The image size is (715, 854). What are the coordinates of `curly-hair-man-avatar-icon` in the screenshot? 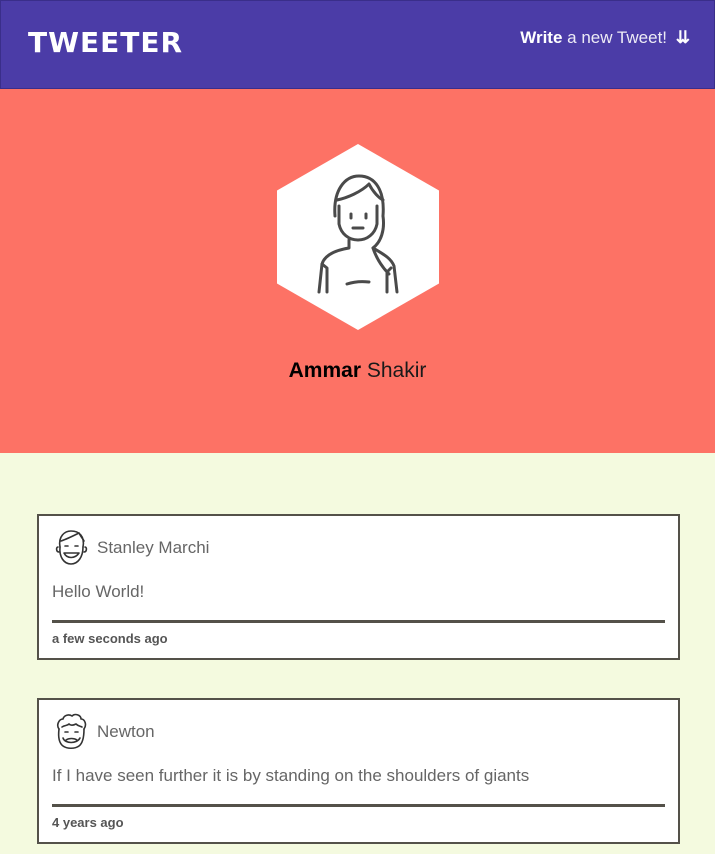 It's located at (71, 731).